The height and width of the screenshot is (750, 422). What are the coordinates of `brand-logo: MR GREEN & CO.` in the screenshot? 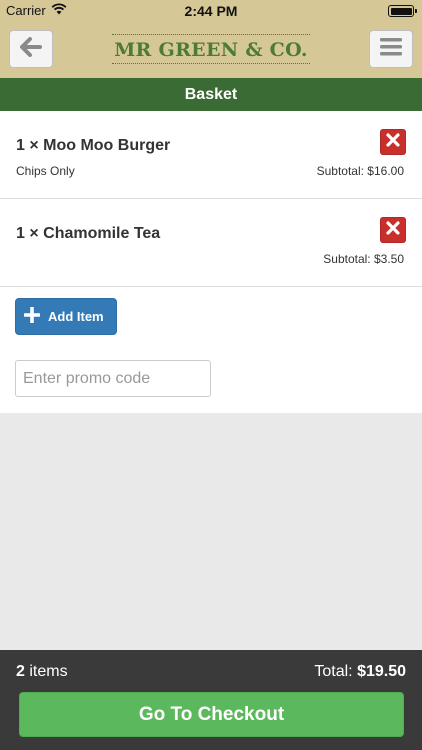 It's located at (211, 49).